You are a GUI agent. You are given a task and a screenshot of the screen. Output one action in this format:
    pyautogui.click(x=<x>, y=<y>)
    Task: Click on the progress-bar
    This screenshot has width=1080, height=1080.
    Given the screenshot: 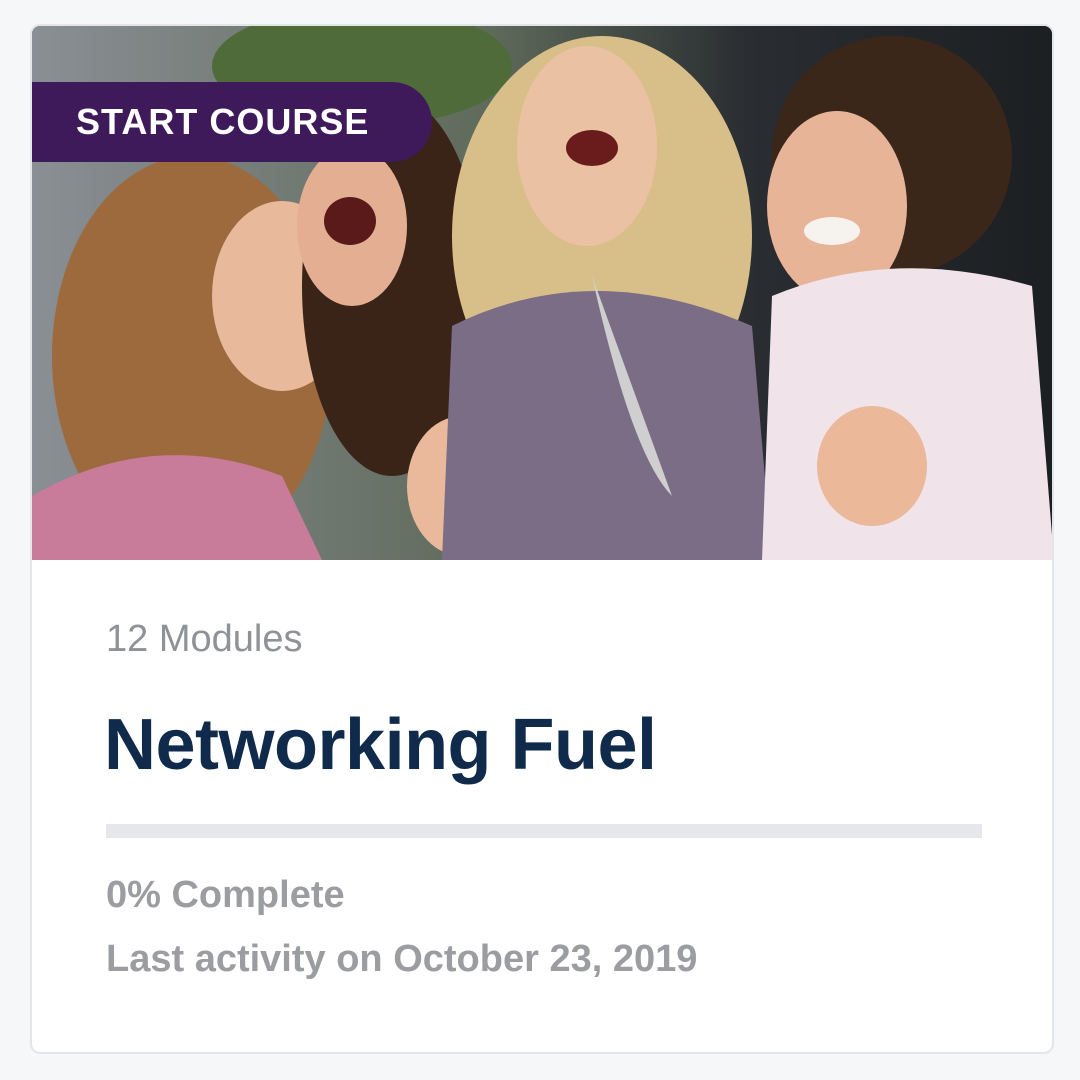 What is the action you would take?
    pyautogui.click(x=544, y=831)
    